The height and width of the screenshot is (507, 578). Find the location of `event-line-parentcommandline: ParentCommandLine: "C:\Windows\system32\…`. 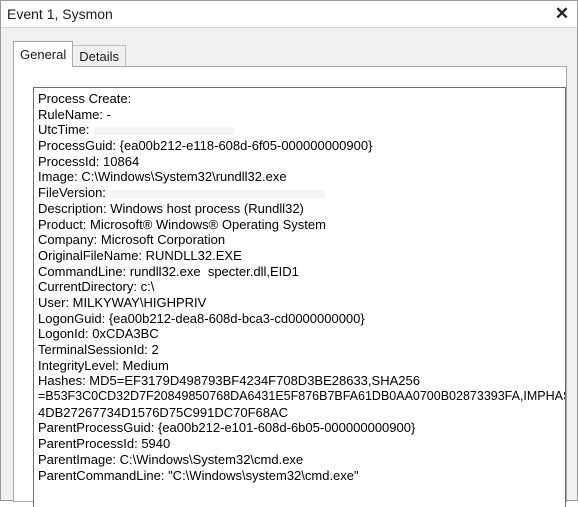

event-line-parentcommandline: ParentCommandLine: "C:\Windows\system32\… is located at coordinates (198, 475).